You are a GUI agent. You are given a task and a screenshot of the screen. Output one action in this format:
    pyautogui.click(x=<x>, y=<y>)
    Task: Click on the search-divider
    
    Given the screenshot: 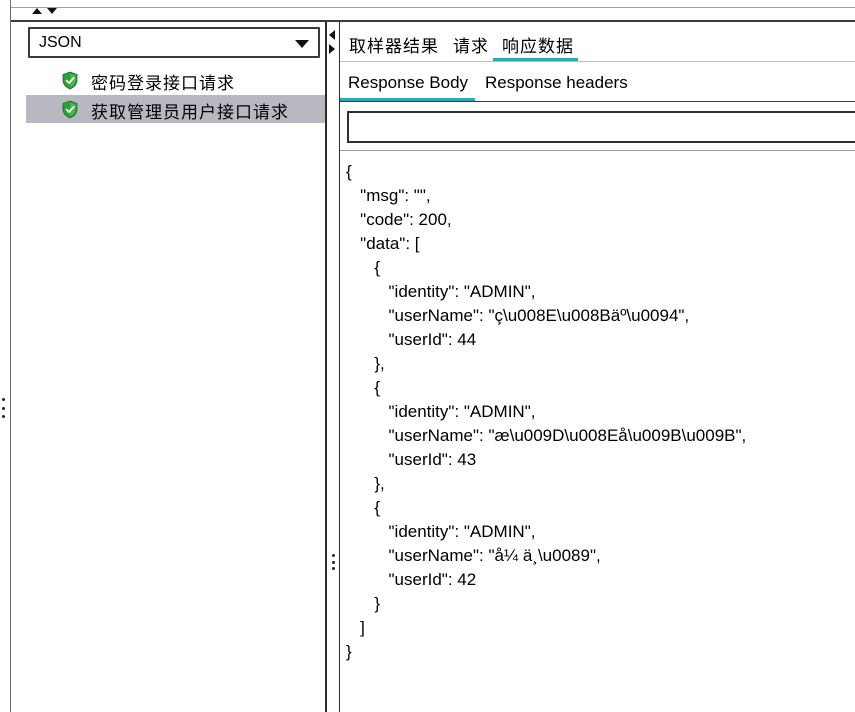 What is the action you would take?
    pyautogui.click(x=597, y=150)
    